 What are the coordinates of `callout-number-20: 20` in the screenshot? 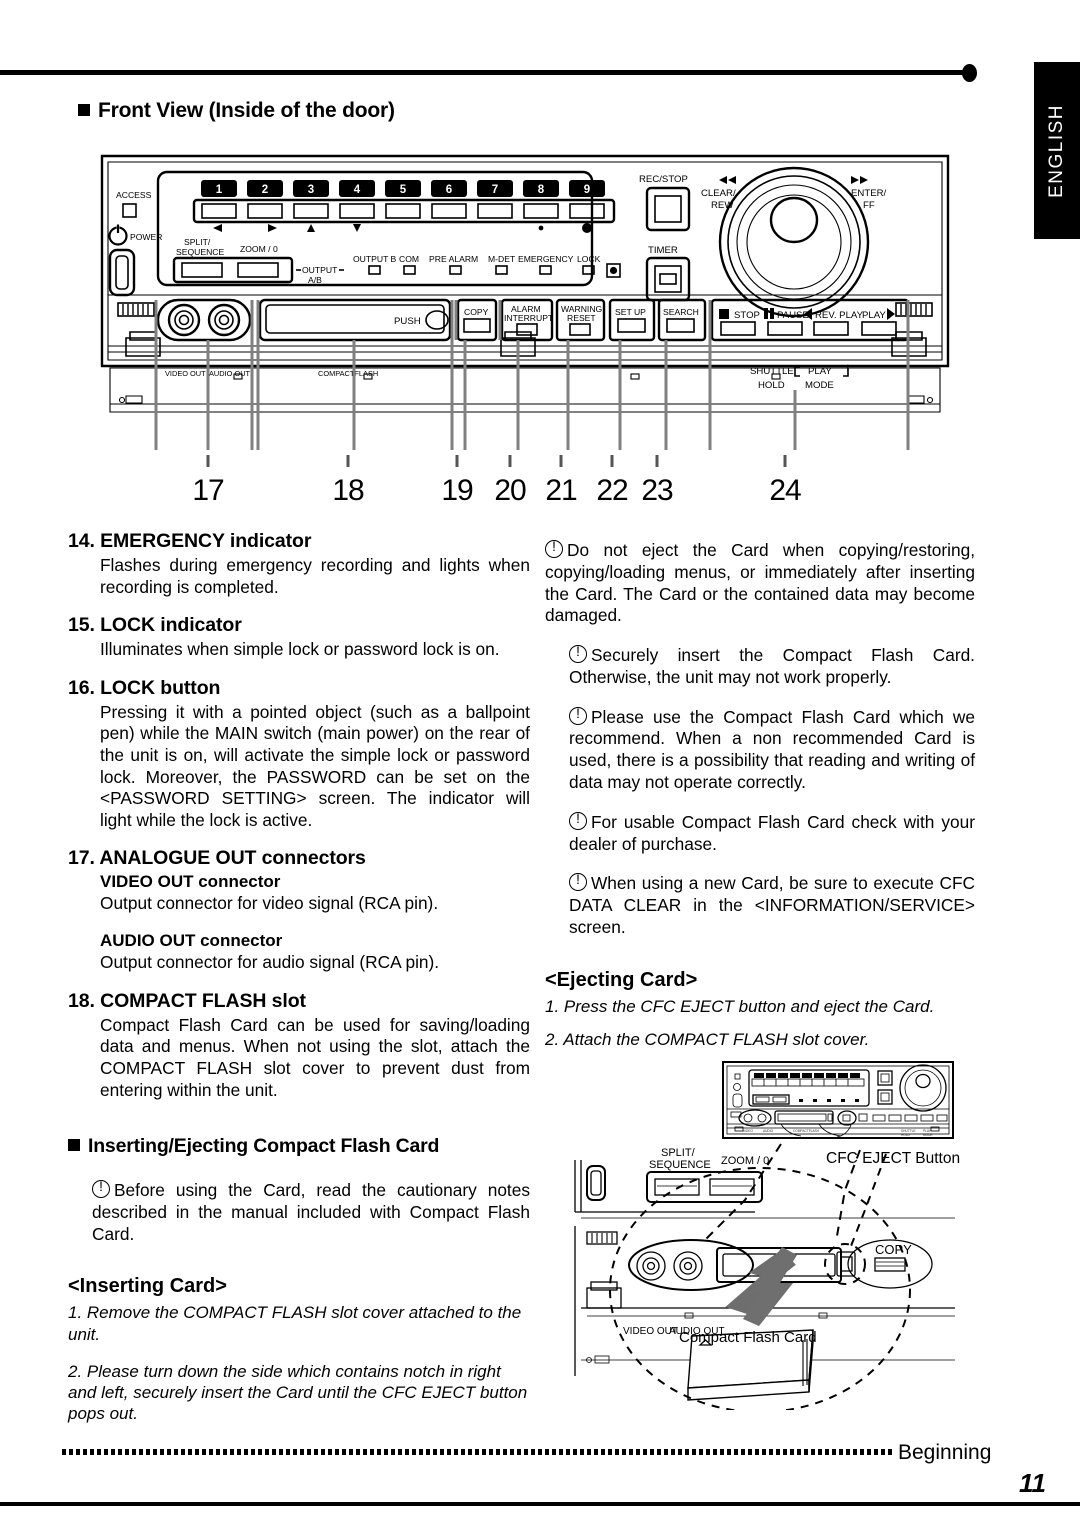 It's located at (510, 490).